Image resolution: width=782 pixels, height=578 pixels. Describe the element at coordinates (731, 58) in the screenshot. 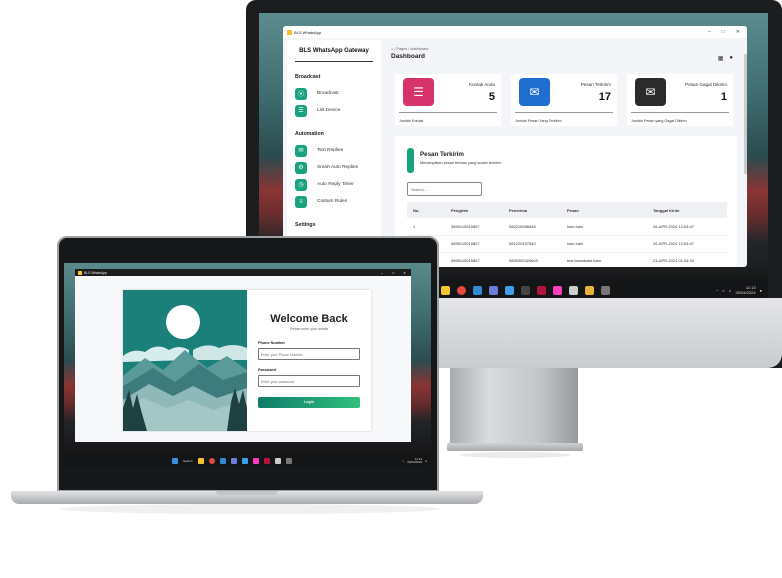

I see `user-icon: ●` at that location.